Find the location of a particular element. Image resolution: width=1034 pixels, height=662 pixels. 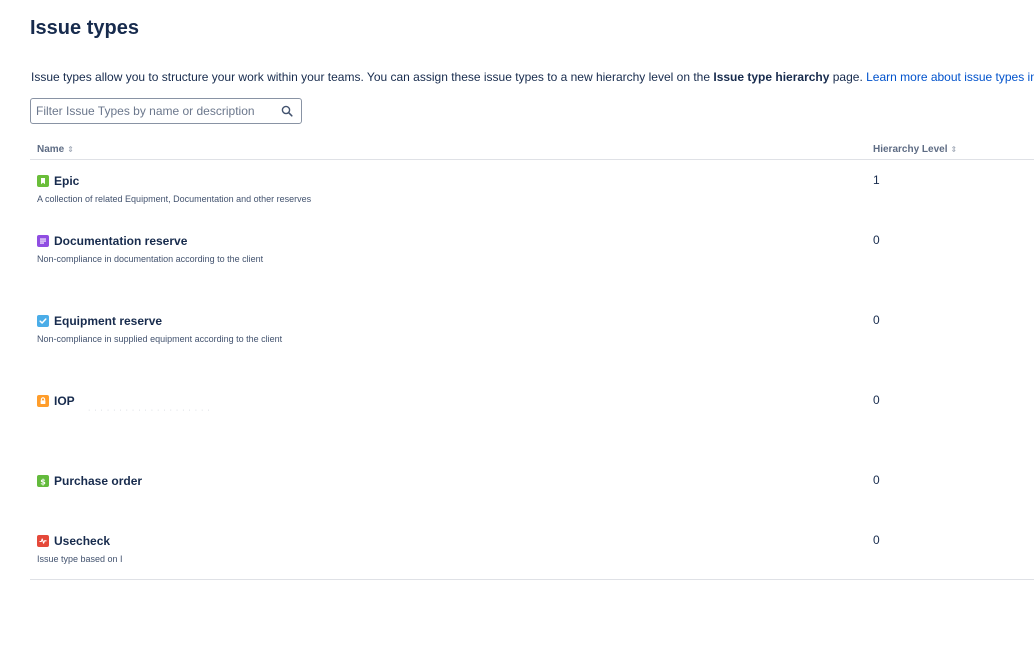

intro-bold-text: Issue type hierarchy is located at coordinates (771, 77).